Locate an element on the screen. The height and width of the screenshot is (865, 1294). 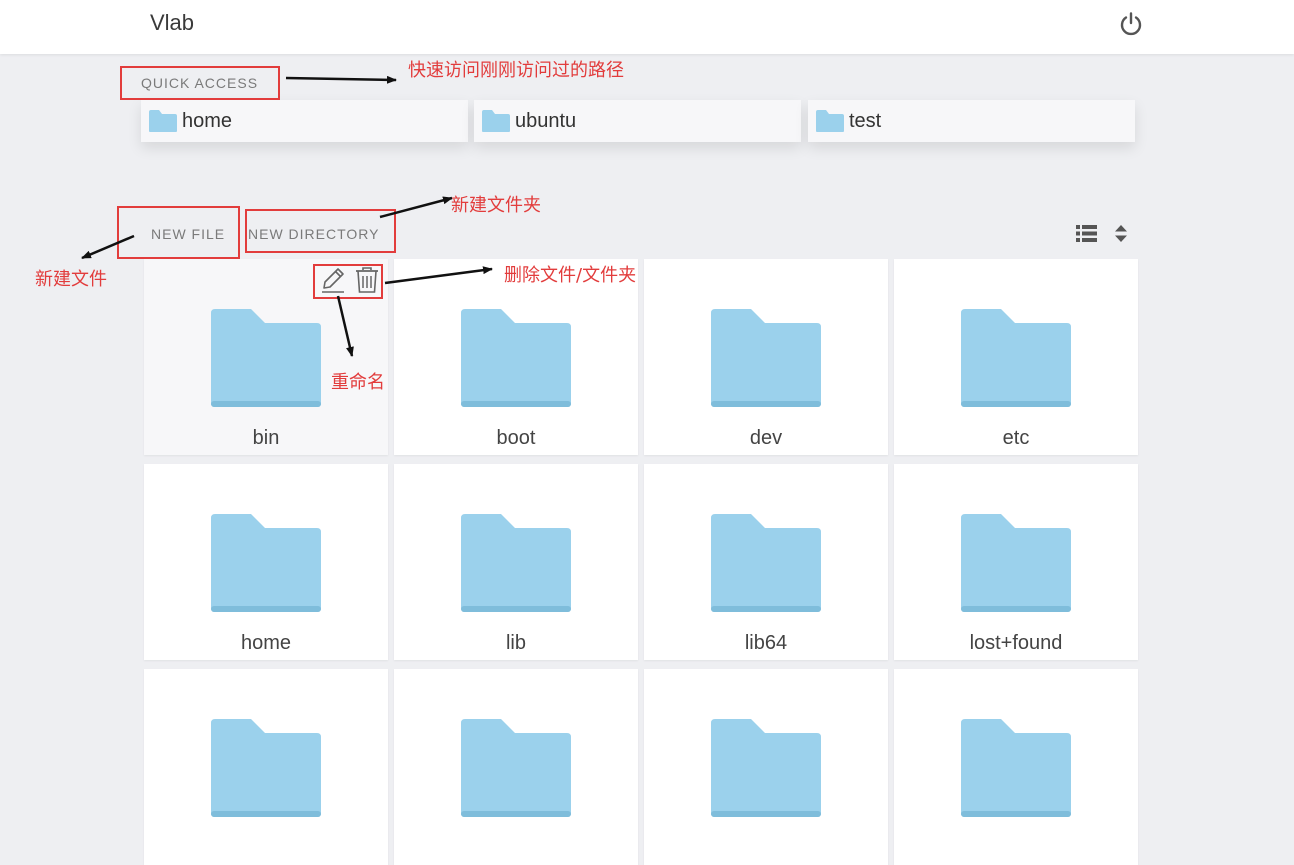
annotation-box-new-file is located at coordinates (178, 232).